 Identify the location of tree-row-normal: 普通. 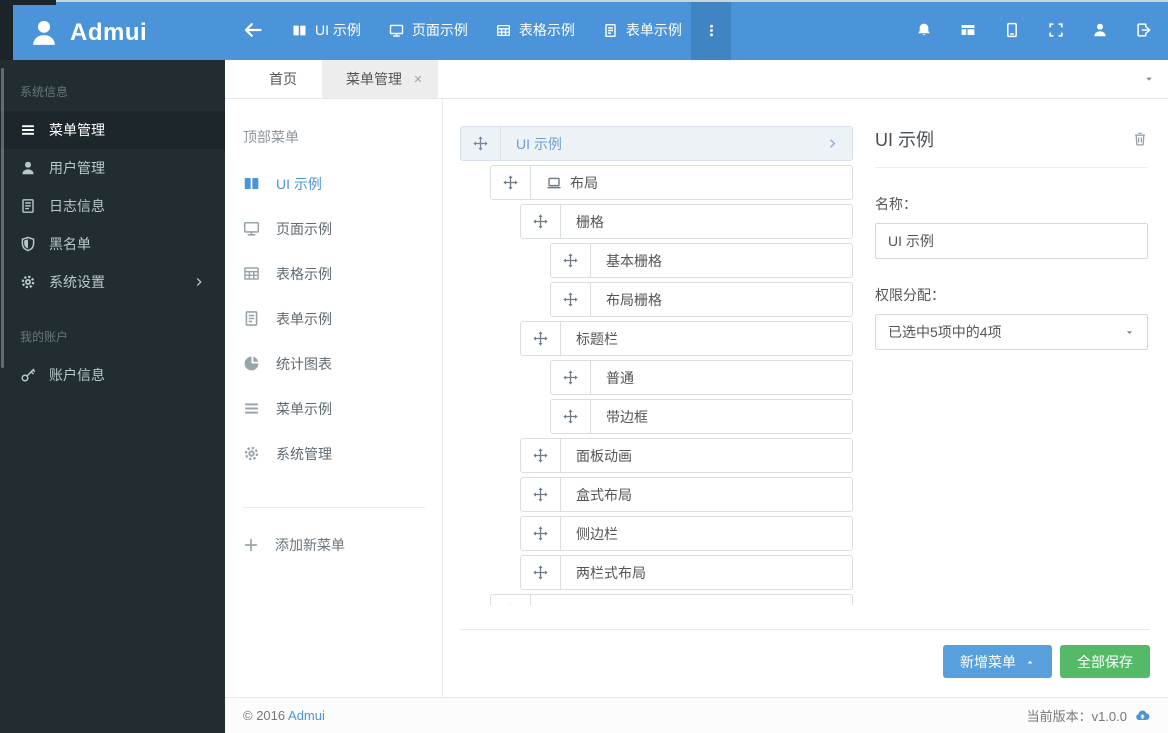
(701, 377).